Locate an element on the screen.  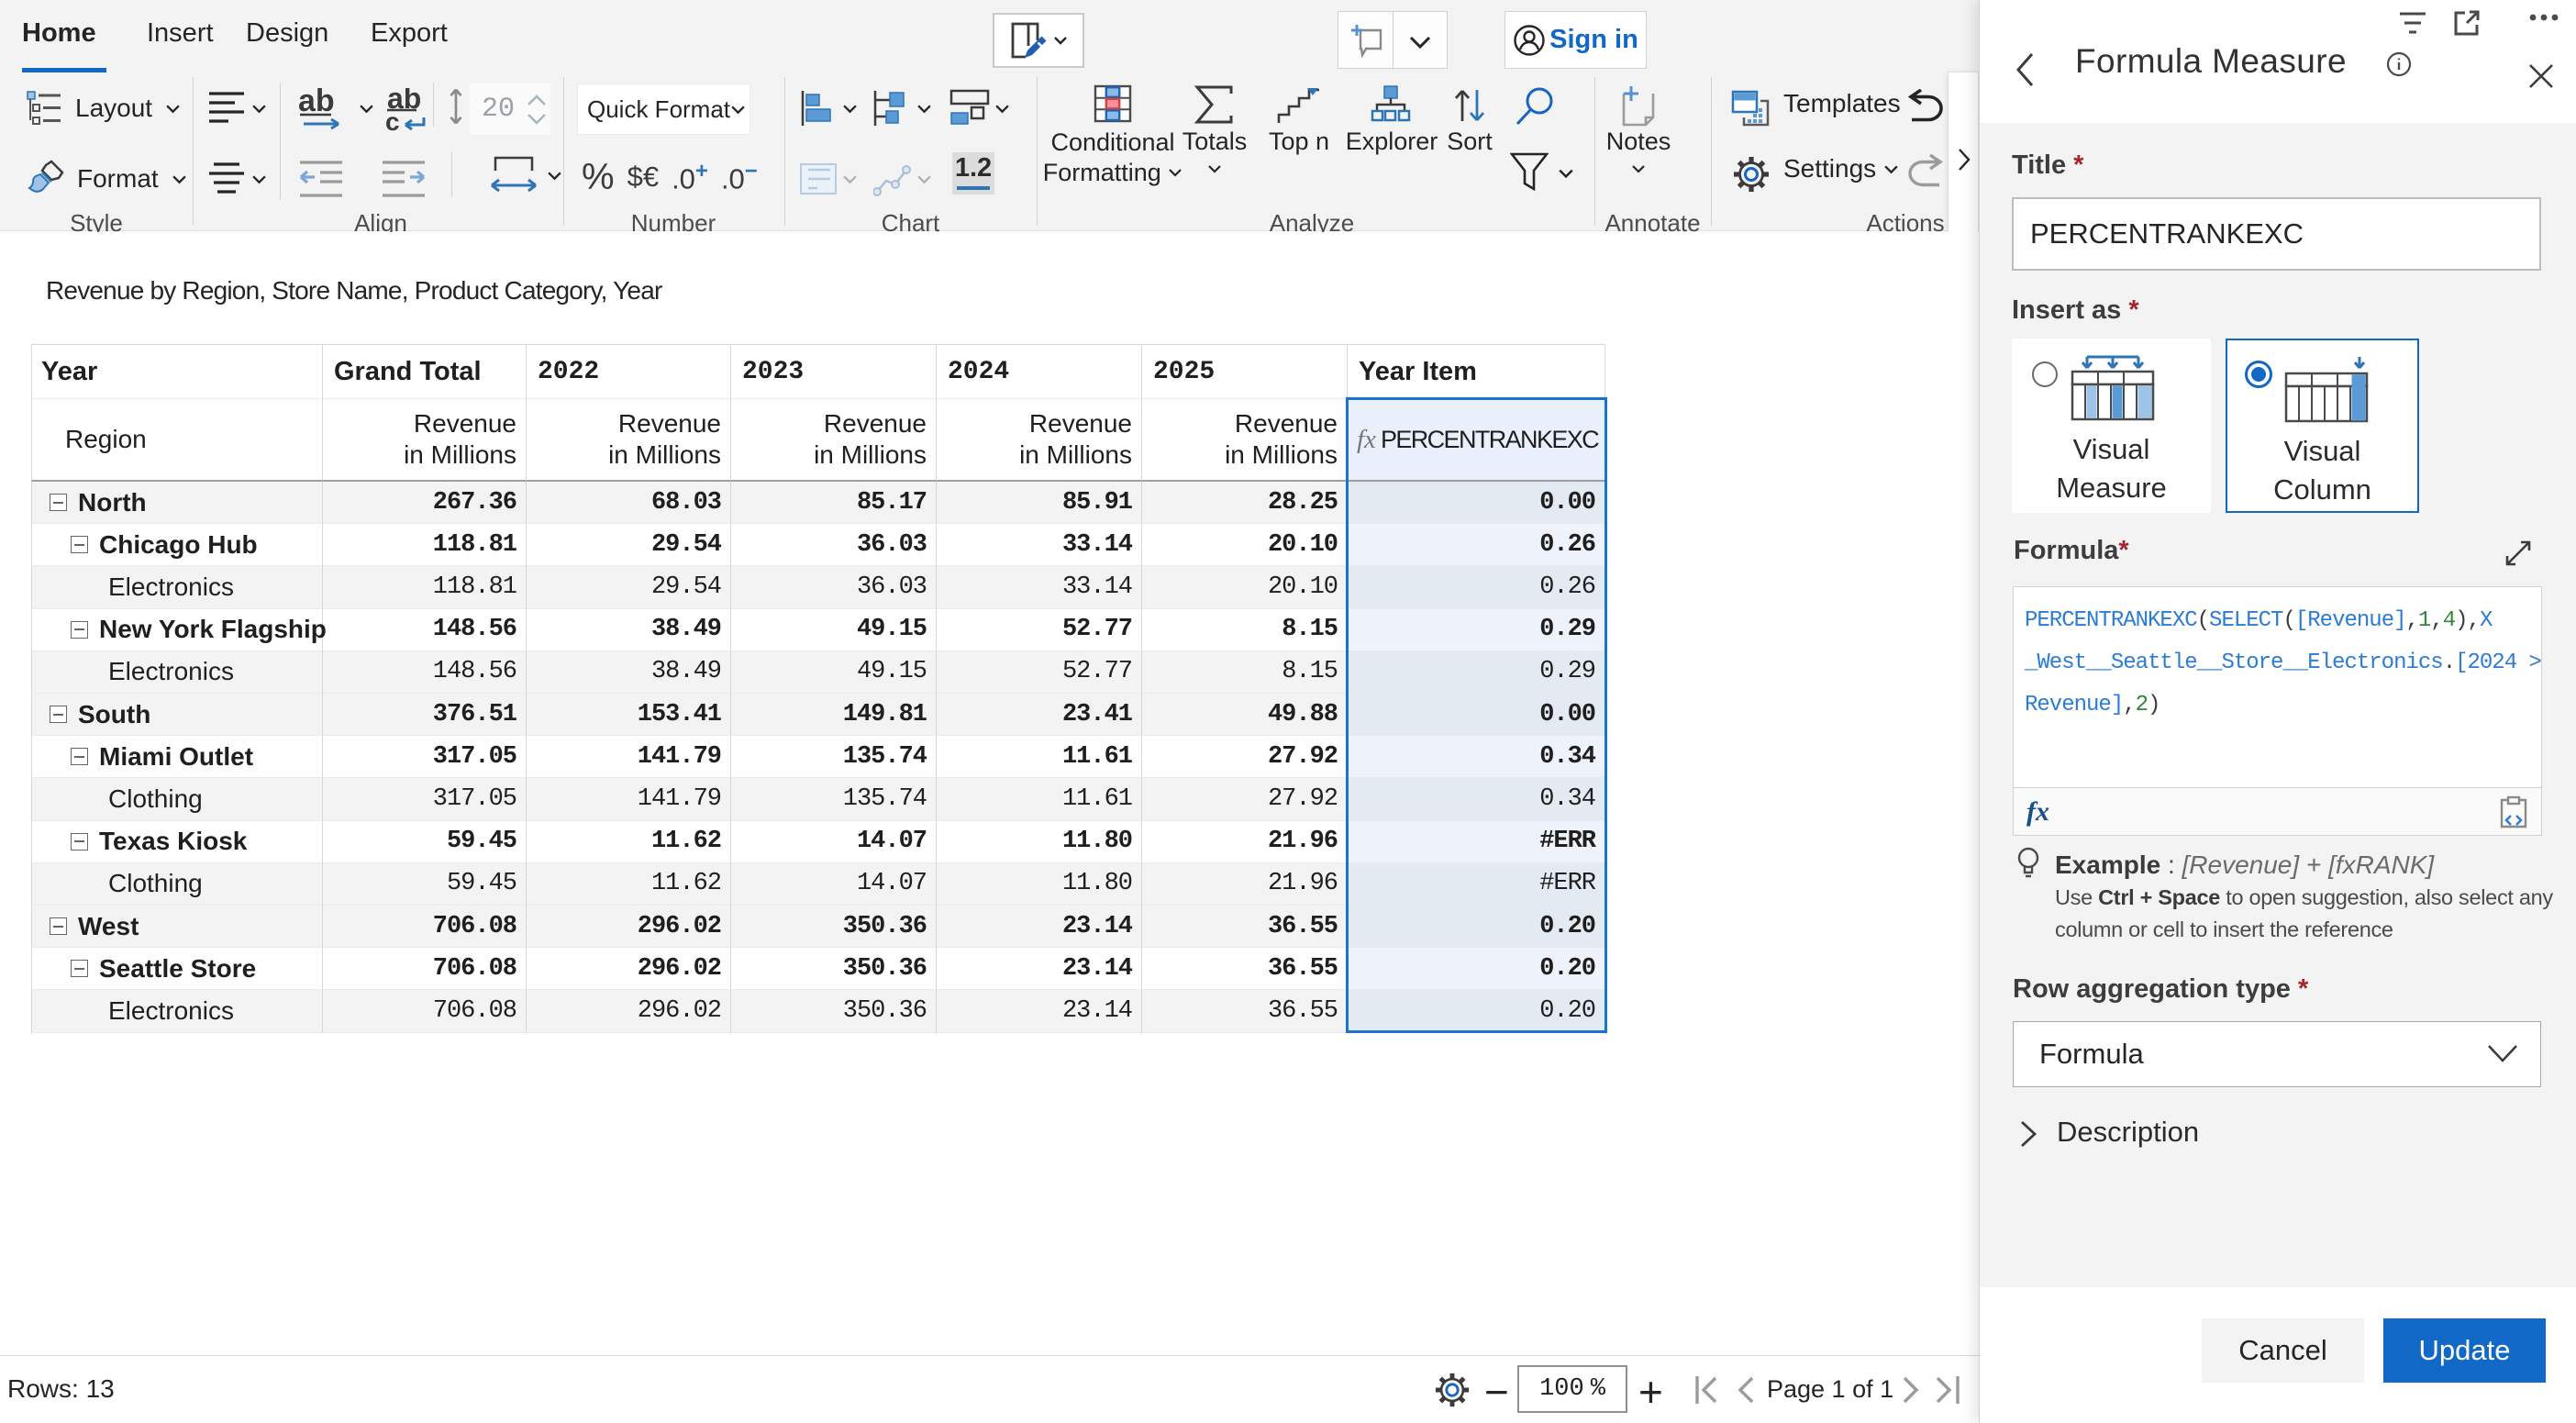
svg-text: c is located at coordinates (392, 119).